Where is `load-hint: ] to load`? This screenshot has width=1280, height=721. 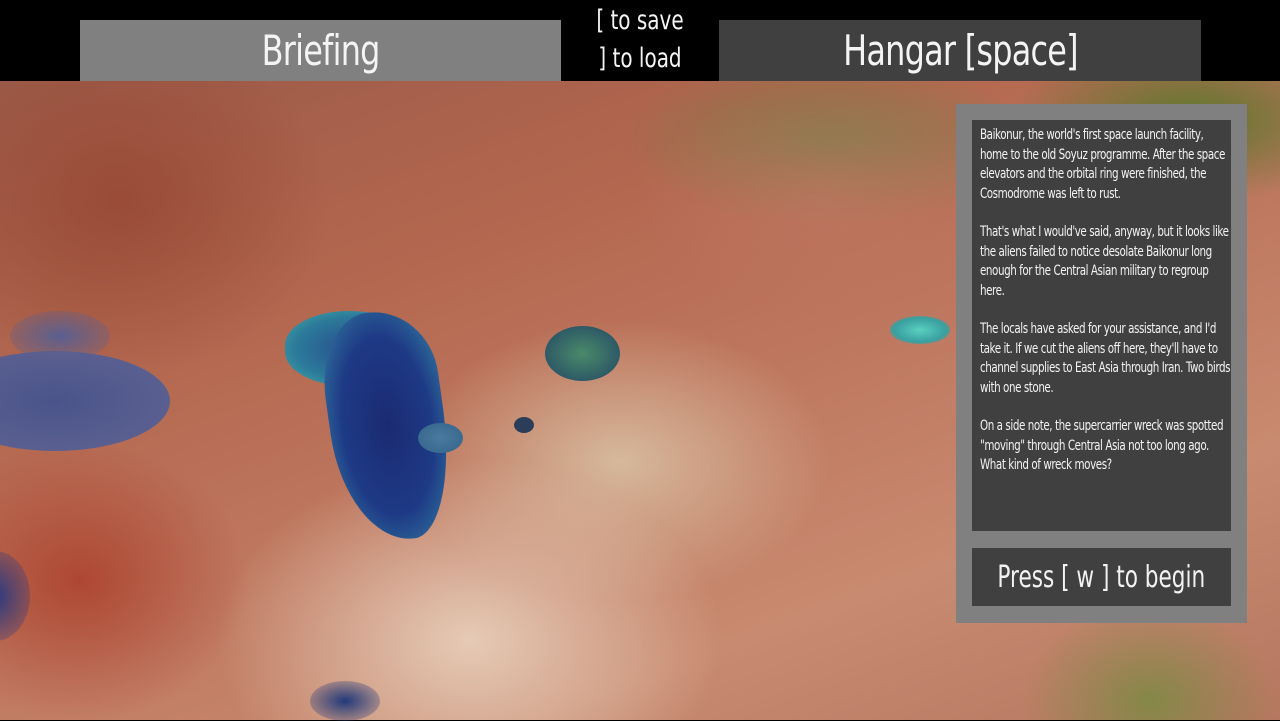 load-hint: ] to load is located at coordinates (640, 58).